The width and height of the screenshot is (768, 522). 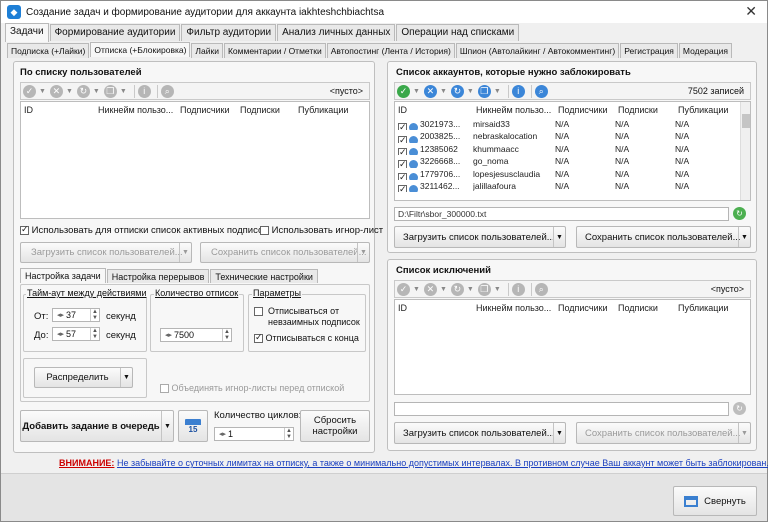 What do you see at coordinates (254, 434) in the screenshot?
I see `cycles-stepper: ◂▸ 1 ▲ ▼` at bounding box center [254, 434].